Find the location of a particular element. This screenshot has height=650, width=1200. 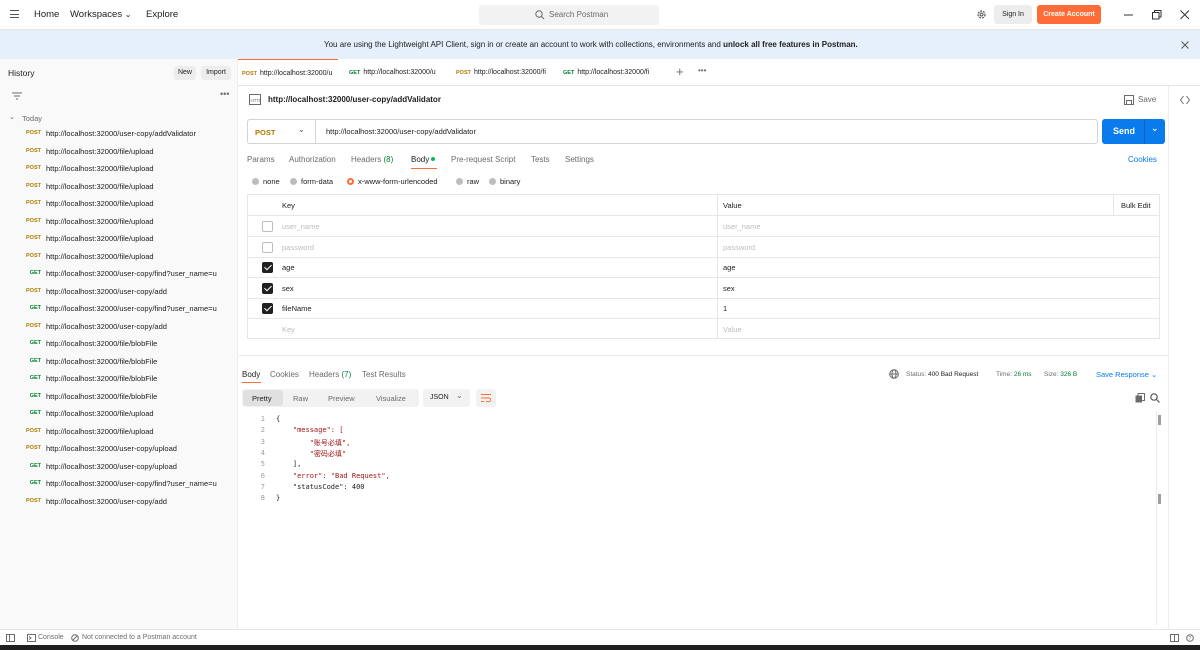

row-value-input: user_name is located at coordinates (742, 226).